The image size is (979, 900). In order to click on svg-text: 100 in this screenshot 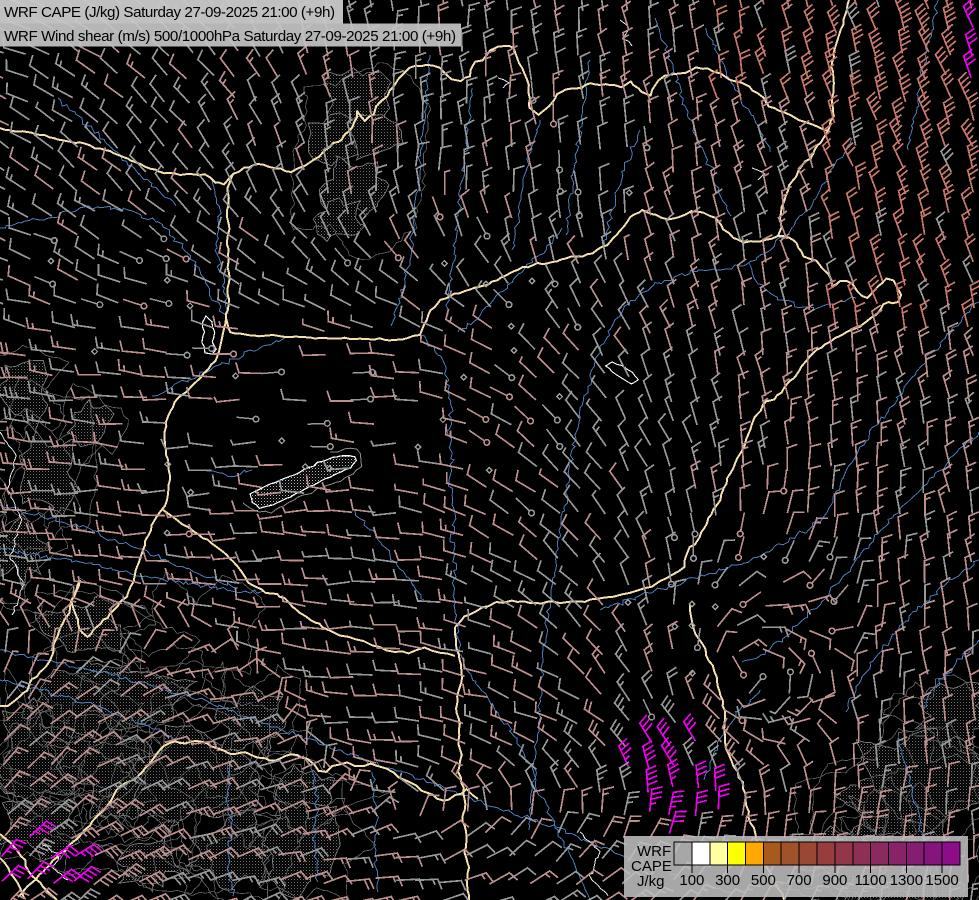, I will do `click(691, 880)`.